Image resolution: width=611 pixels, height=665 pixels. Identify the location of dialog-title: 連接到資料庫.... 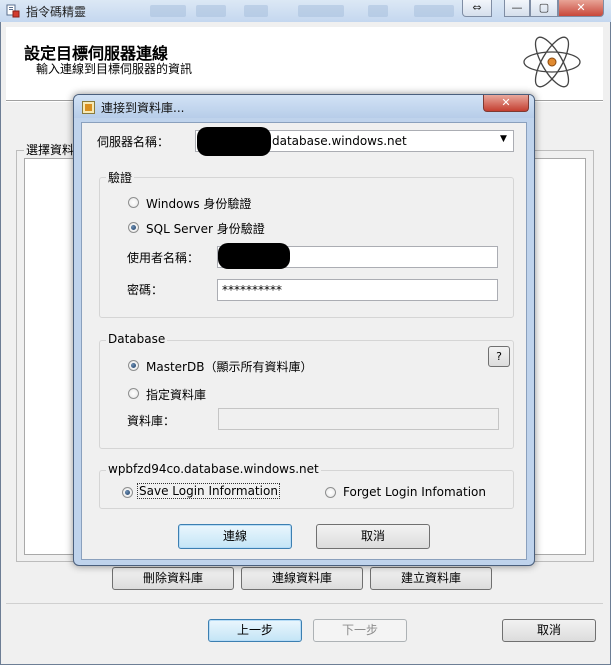
(143, 108).